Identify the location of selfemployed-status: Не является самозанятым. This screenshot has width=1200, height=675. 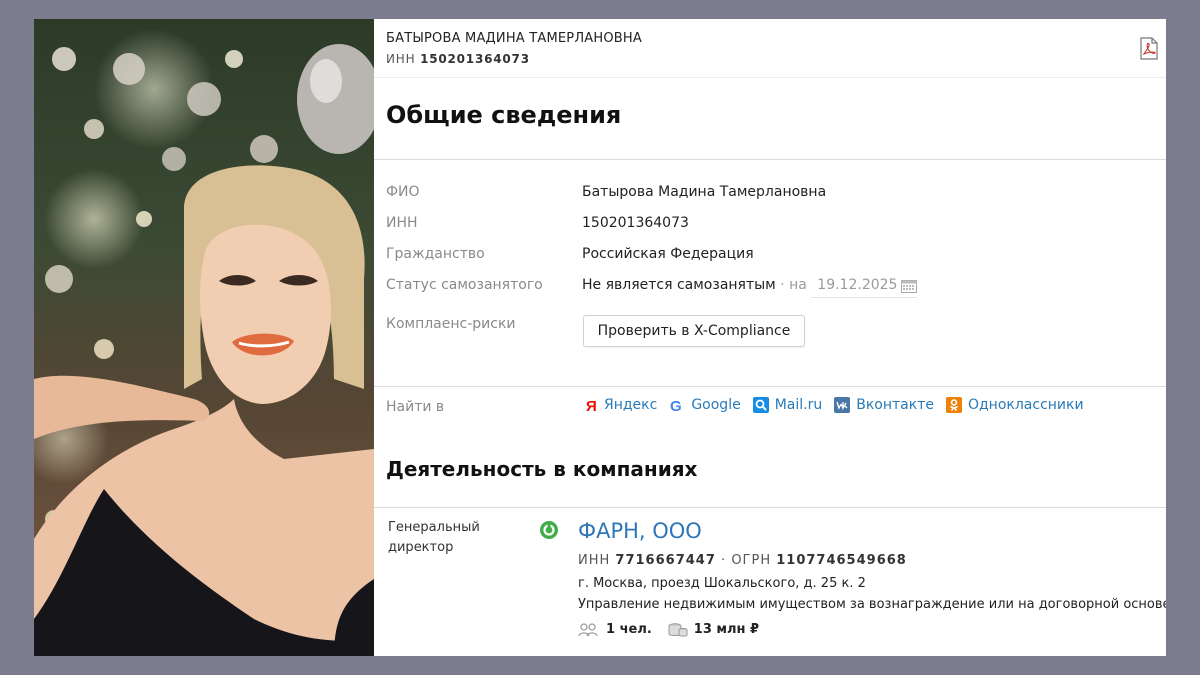
(679, 285).